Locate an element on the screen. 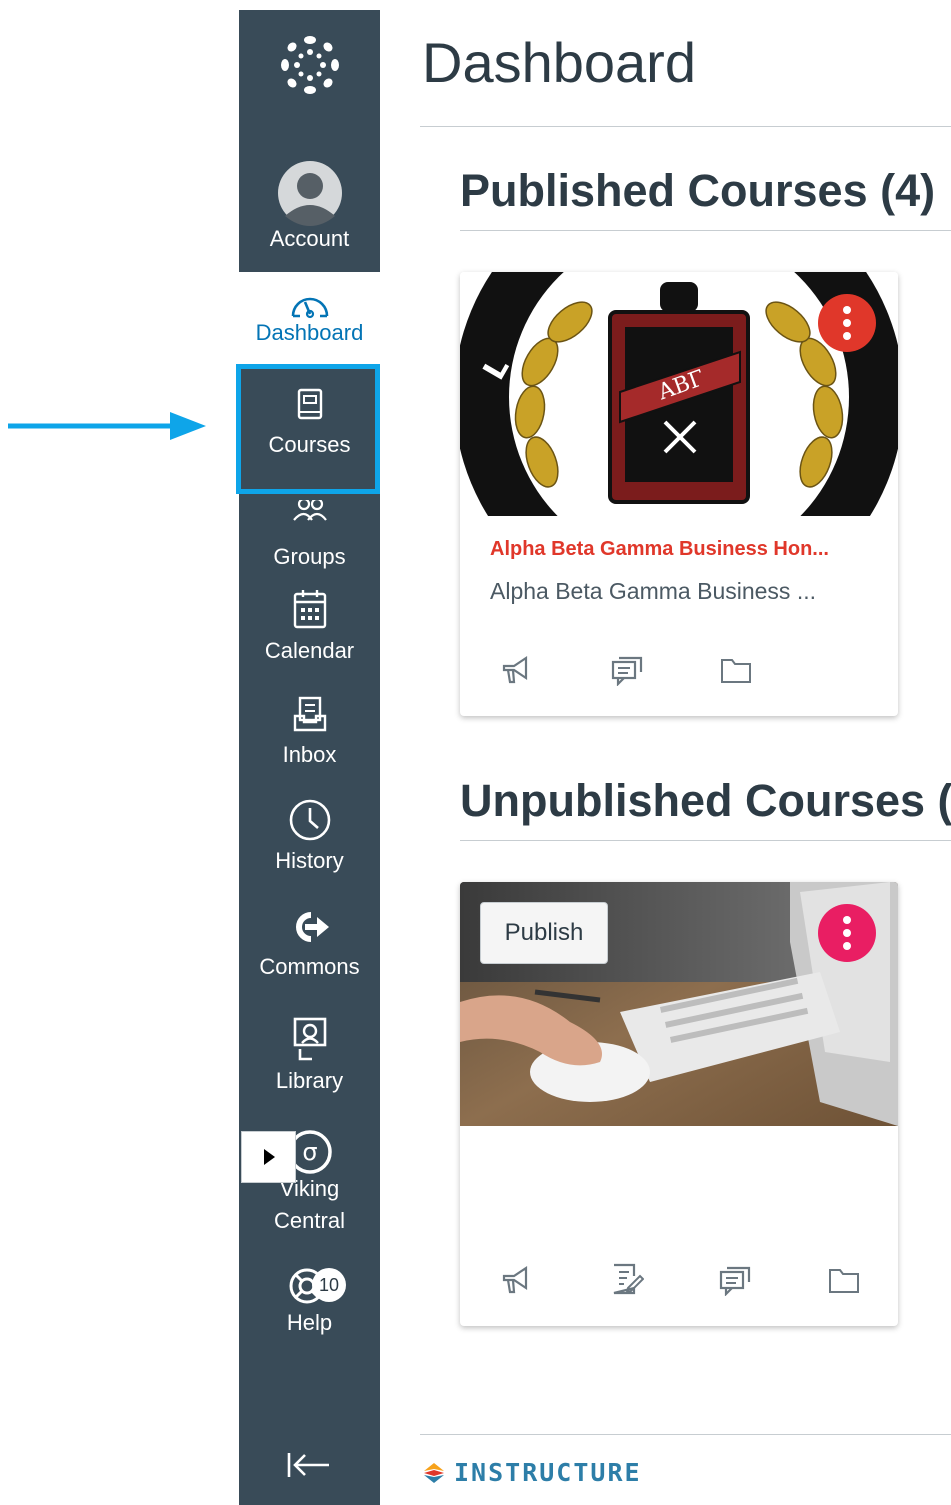 This screenshot has width=951, height=1505. instructure-brand-text: INSTRUCTURE is located at coordinates (548, 1472).